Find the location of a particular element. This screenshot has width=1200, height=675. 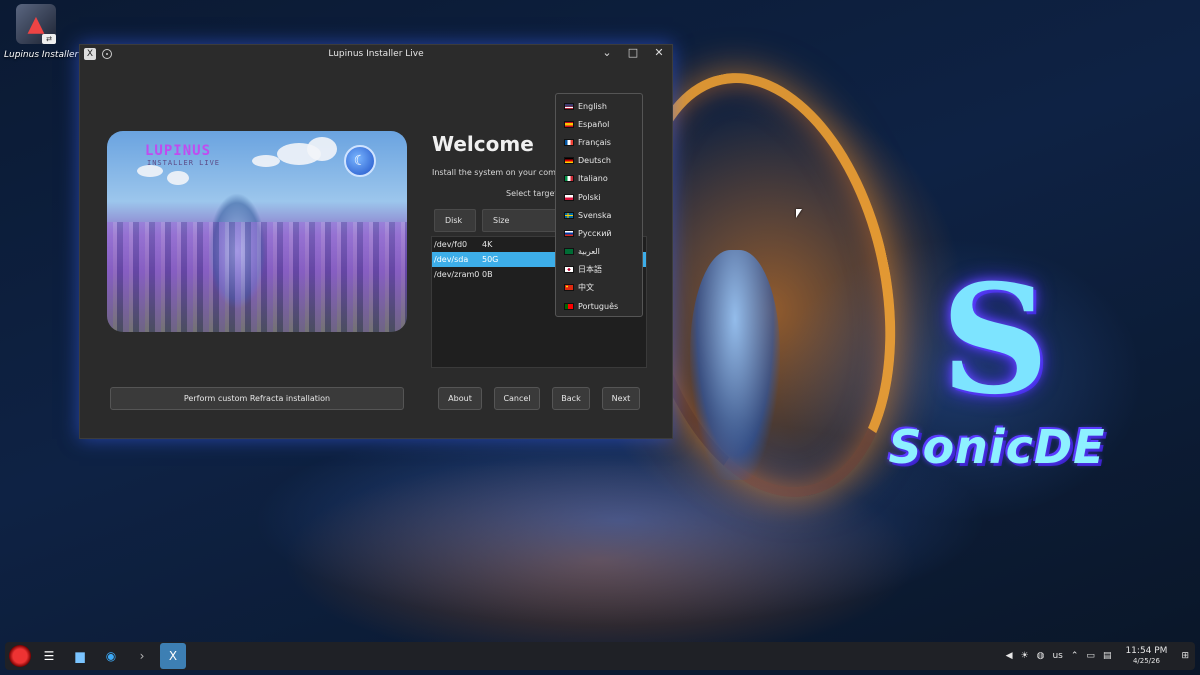

minimize-button: ⌄ is located at coordinates (607, 52).